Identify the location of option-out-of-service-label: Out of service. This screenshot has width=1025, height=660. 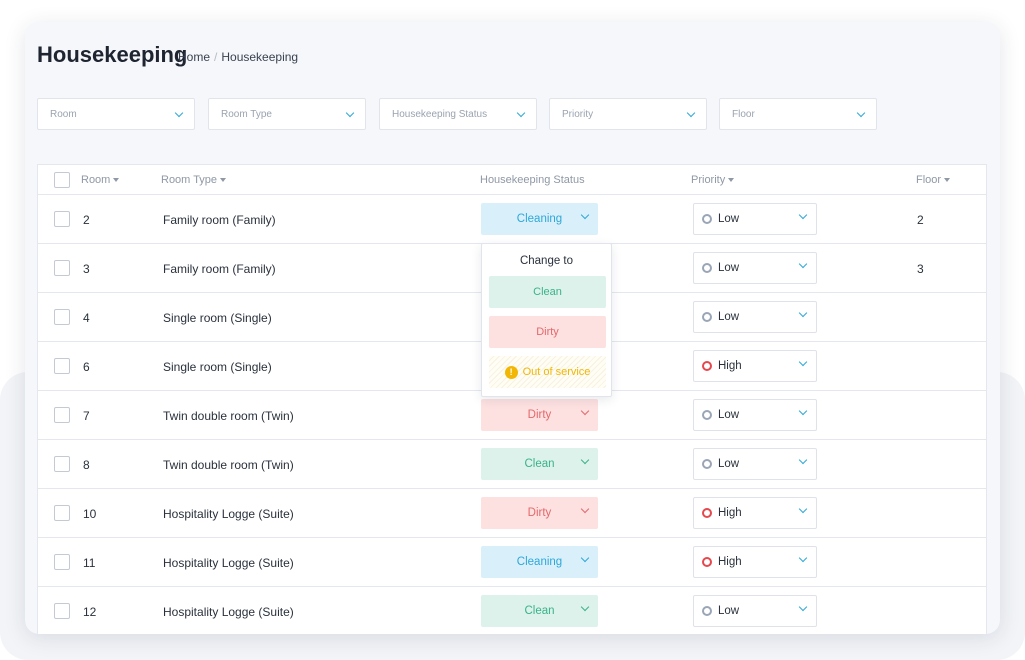
(556, 372).